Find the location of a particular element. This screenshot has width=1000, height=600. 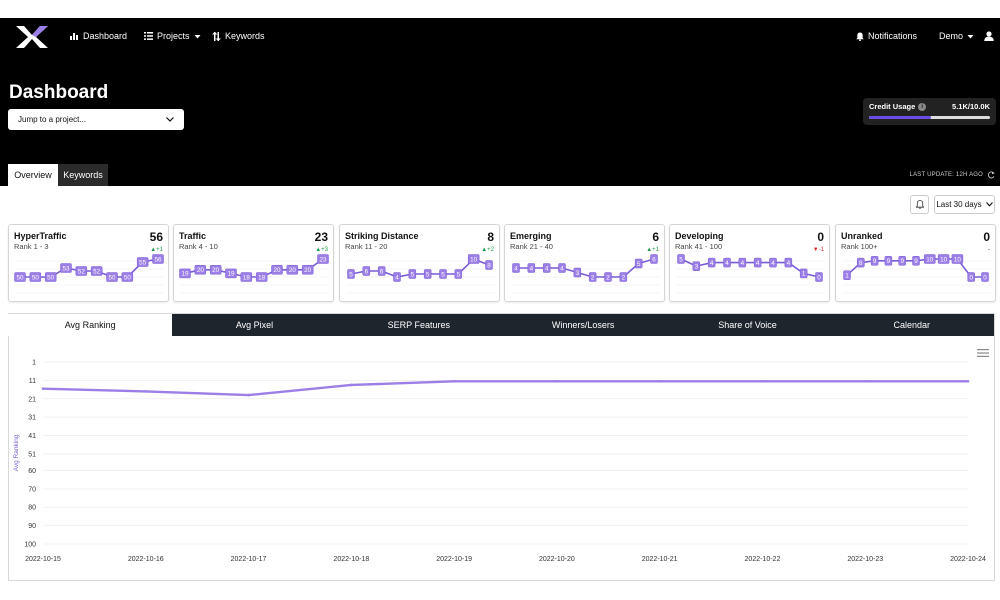

card-range: Rank 1 - 3 is located at coordinates (31, 246).